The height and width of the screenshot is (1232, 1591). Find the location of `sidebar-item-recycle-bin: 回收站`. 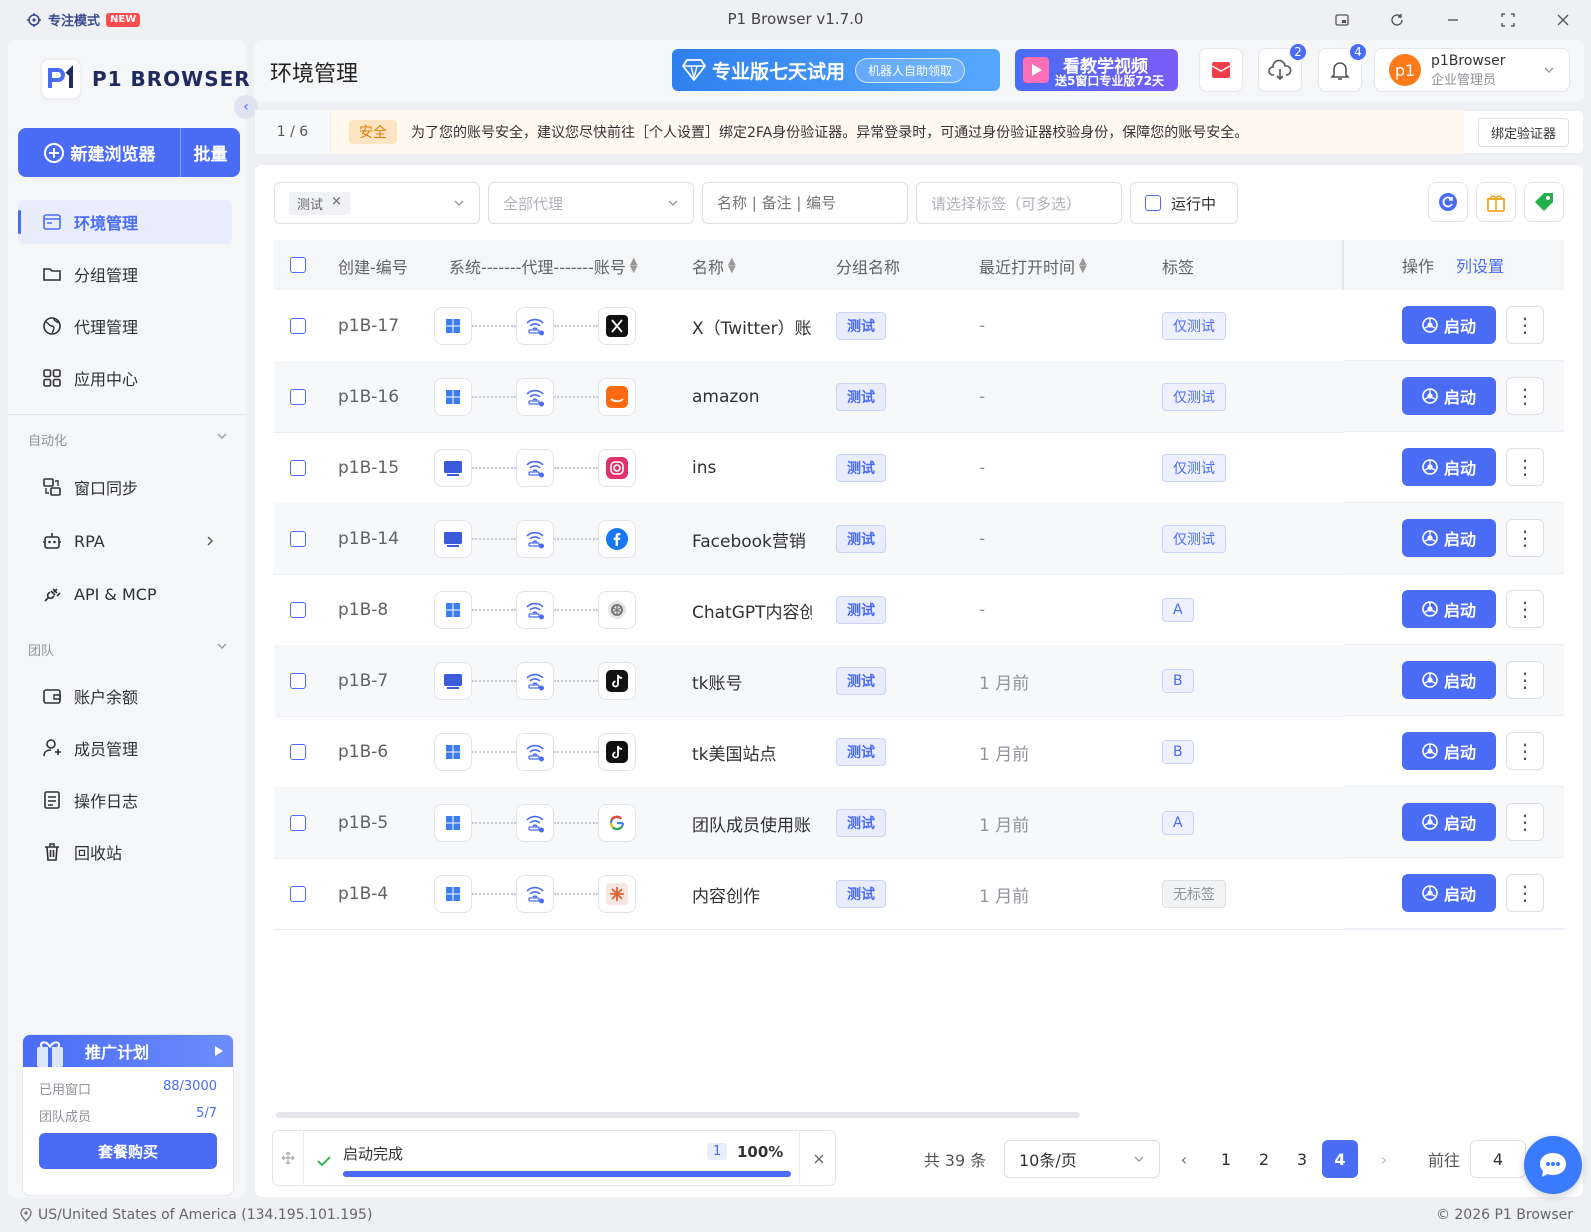

sidebar-item-recycle-bin: 回收站 is located at coordinates (125, 852).